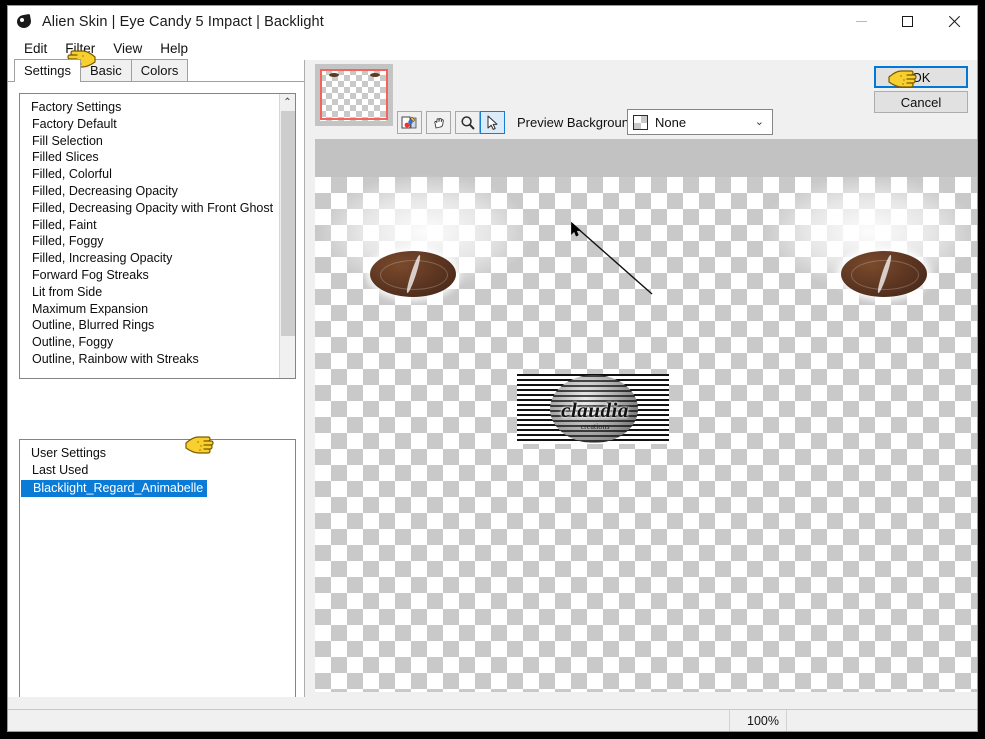 The image size is (985, 739). I want to click on zoom-level-cell: 100%, so click(758, 720).